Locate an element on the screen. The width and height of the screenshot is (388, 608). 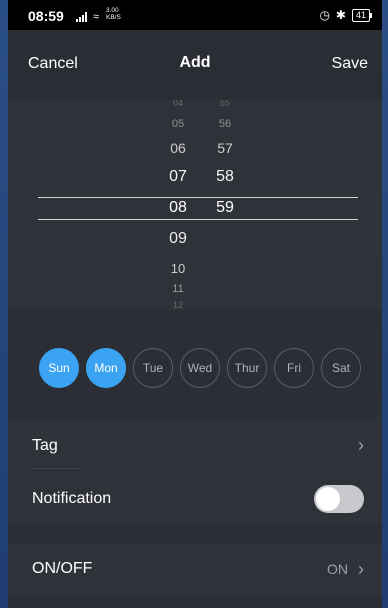
weekday-selector: Sun Mon Tue Wed Thur Fri Sat is located at coordinates (195, 365).